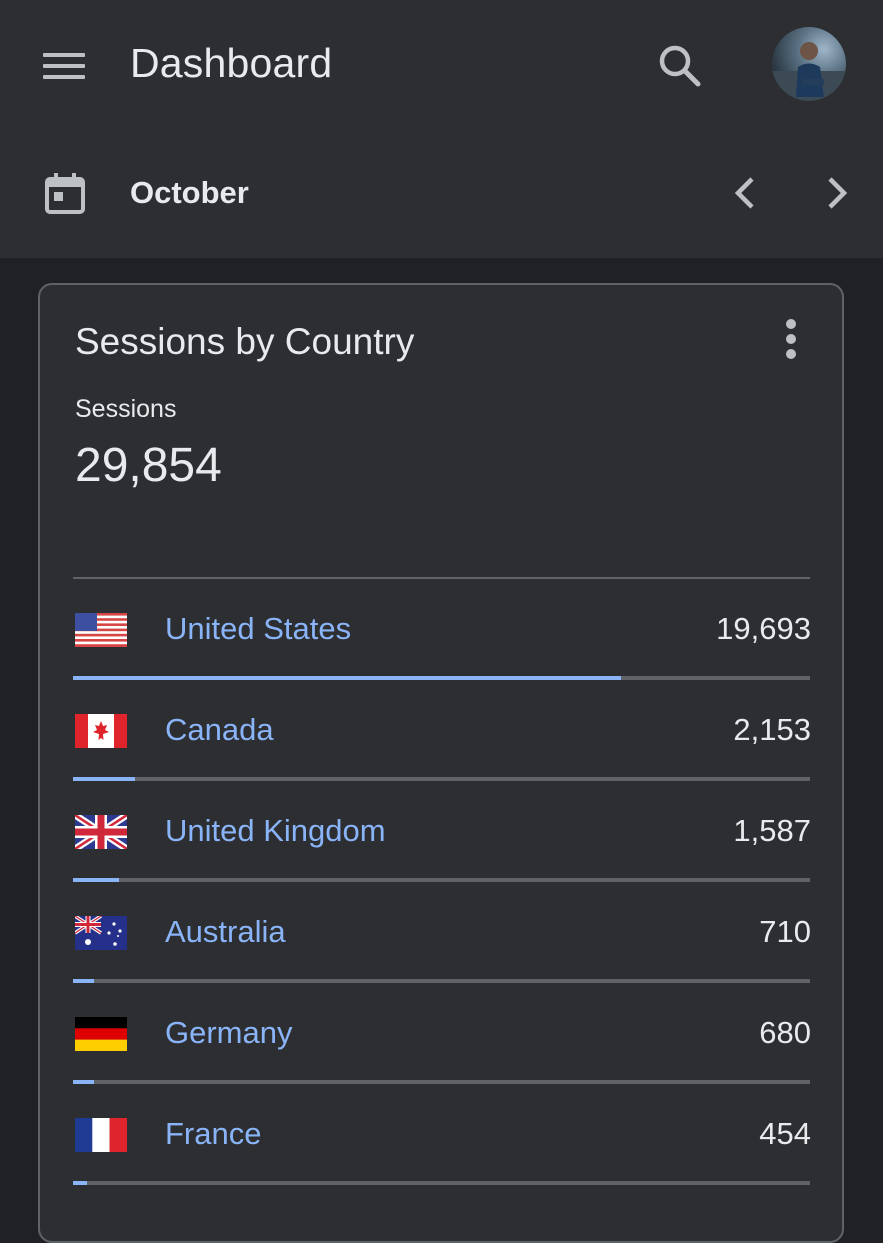 This screenshot has height=1243, width=883. Describe the element at coordinates (443, 1037) in the screenshot. I see `country-row-germany: Germany 680` at that location.